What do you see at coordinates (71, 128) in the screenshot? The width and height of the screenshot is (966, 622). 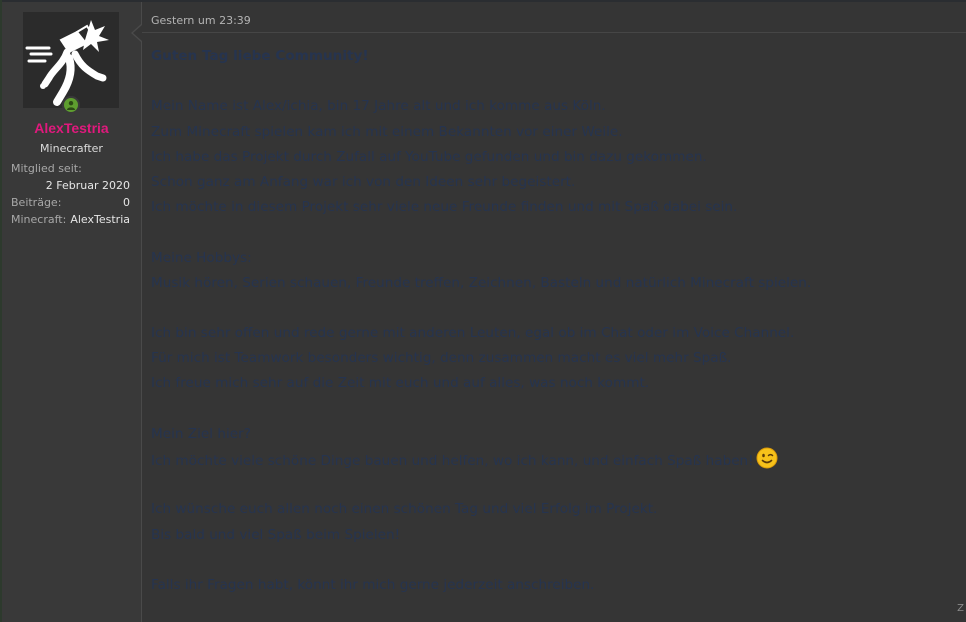 I see `username-link: AlexTestria` at bounding box center [71, 128].